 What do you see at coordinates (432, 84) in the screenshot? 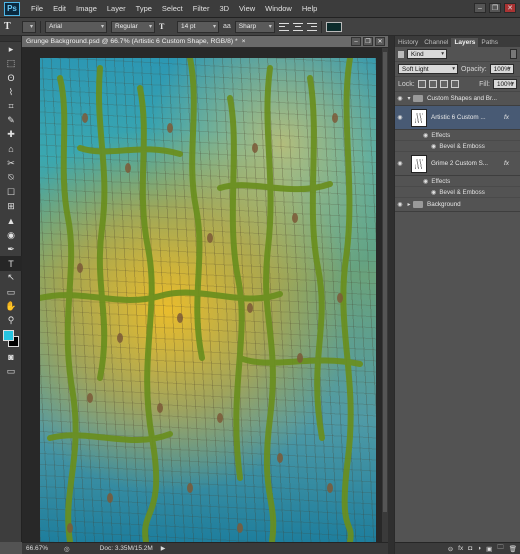
I see `lock-image-icon` at bounding box center [432, 84].